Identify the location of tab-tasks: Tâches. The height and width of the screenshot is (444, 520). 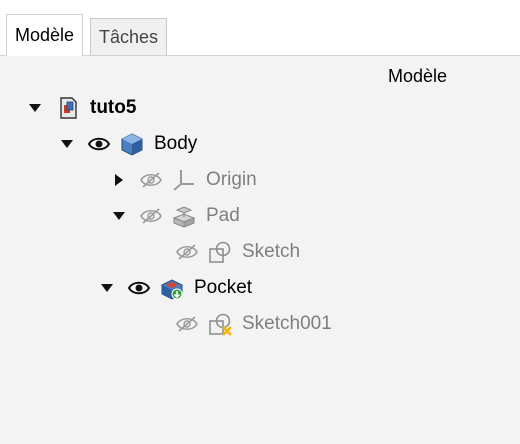
(129, 37).